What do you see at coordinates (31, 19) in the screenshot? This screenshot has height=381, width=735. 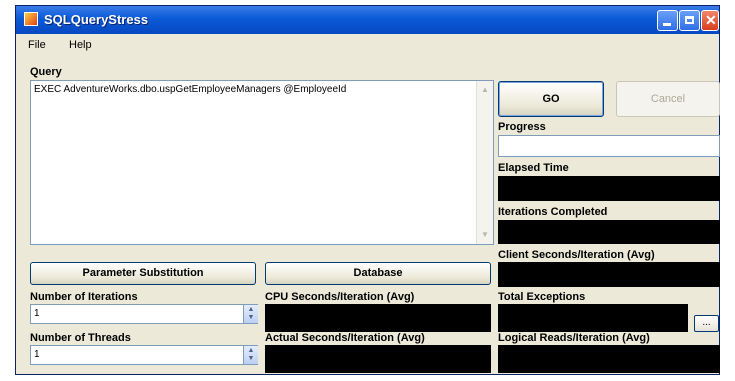 I see `app-icon` at bounding box center [31, 19].